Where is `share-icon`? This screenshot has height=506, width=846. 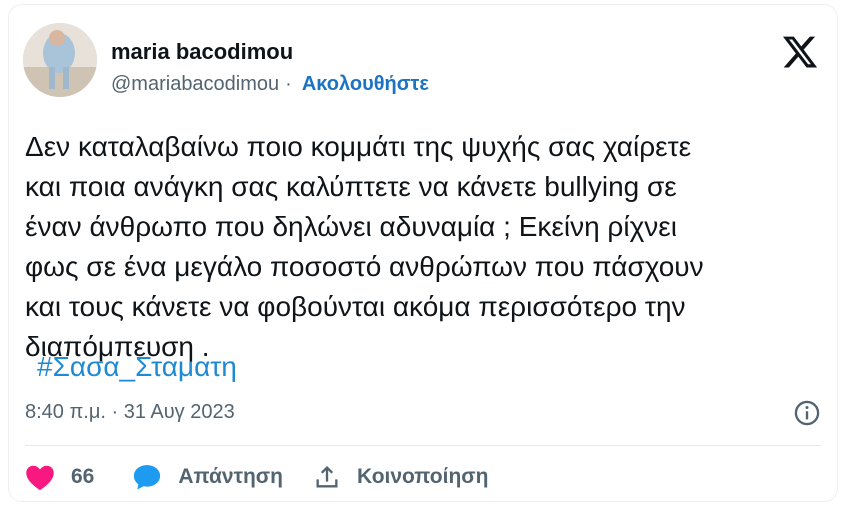 share-icon is located at coordinates (327, 477).